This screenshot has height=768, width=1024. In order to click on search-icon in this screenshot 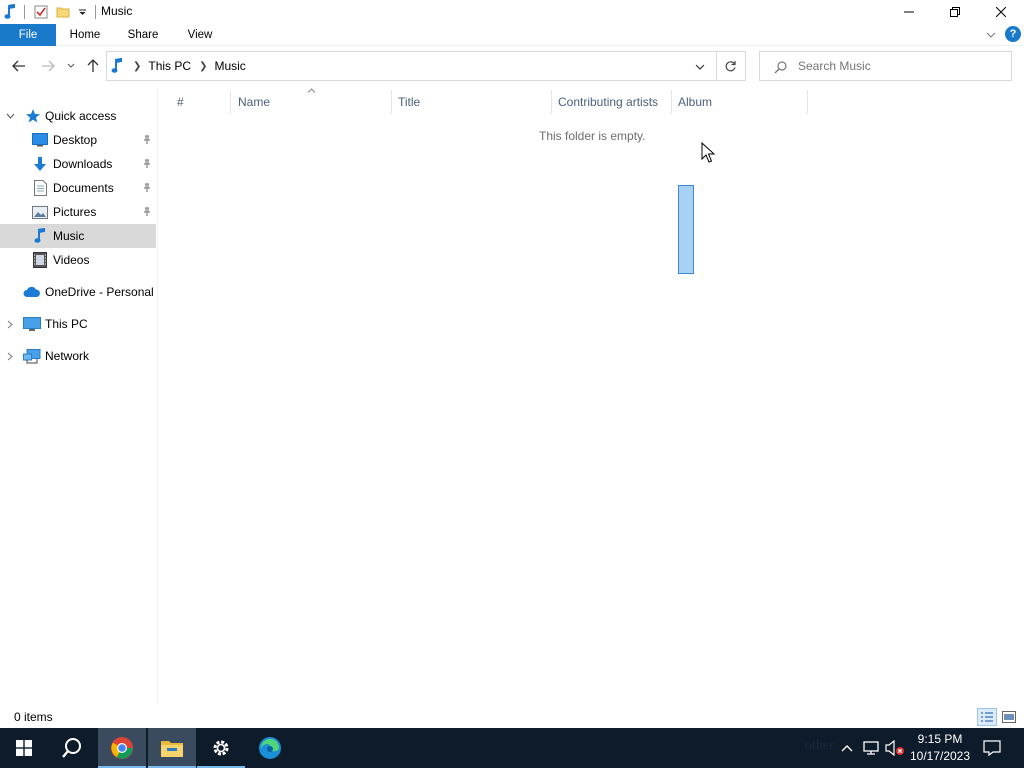, I will do `click(780, 67)`.